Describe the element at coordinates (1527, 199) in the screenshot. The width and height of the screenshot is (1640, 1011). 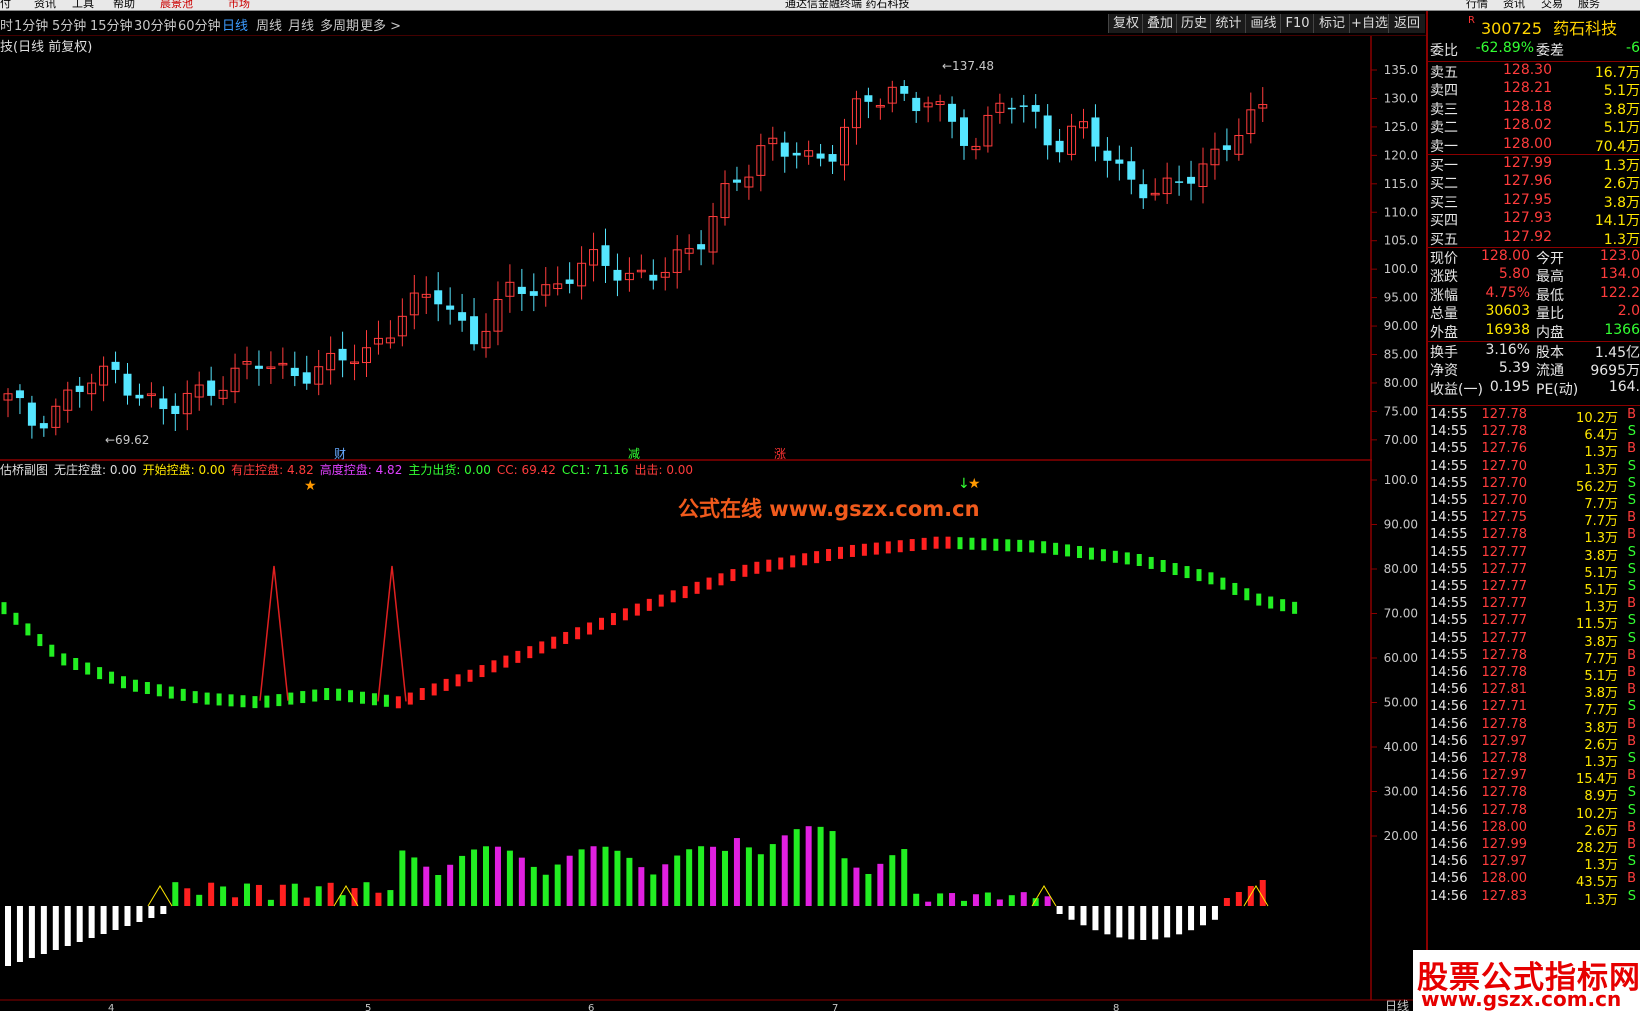
I see `bid-price: 127.95` at that location.